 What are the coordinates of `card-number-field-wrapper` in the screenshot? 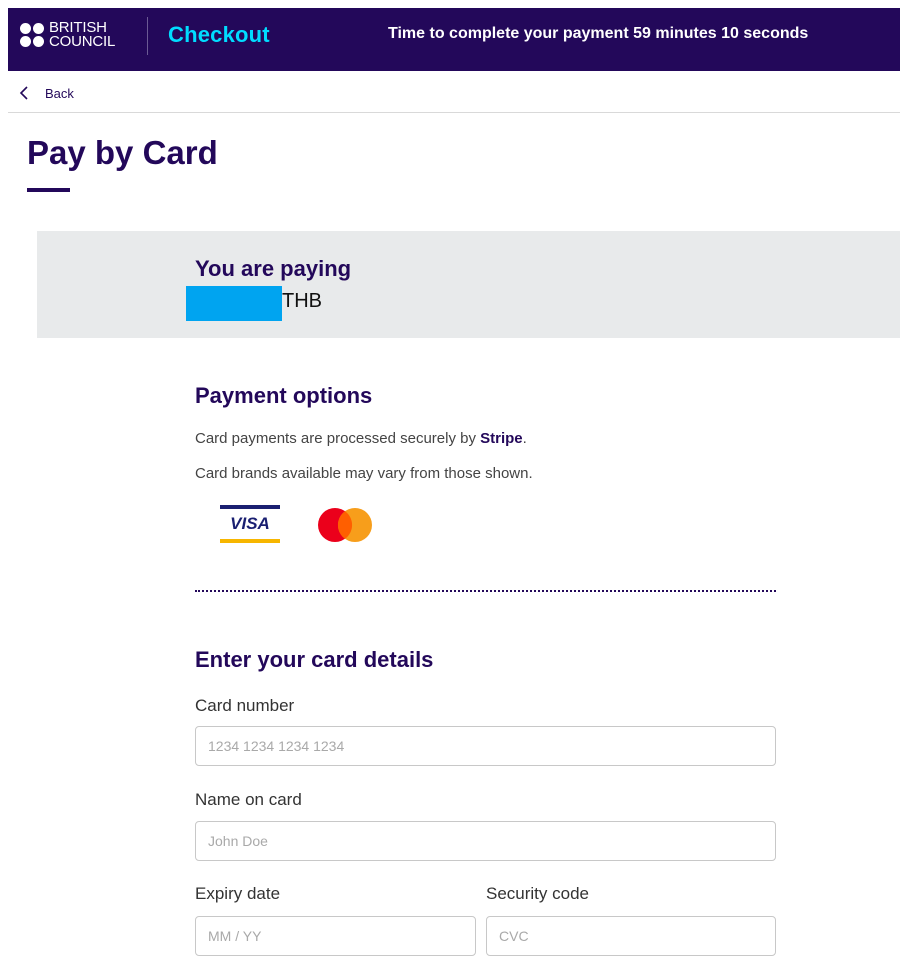 It's located at (485, 746).